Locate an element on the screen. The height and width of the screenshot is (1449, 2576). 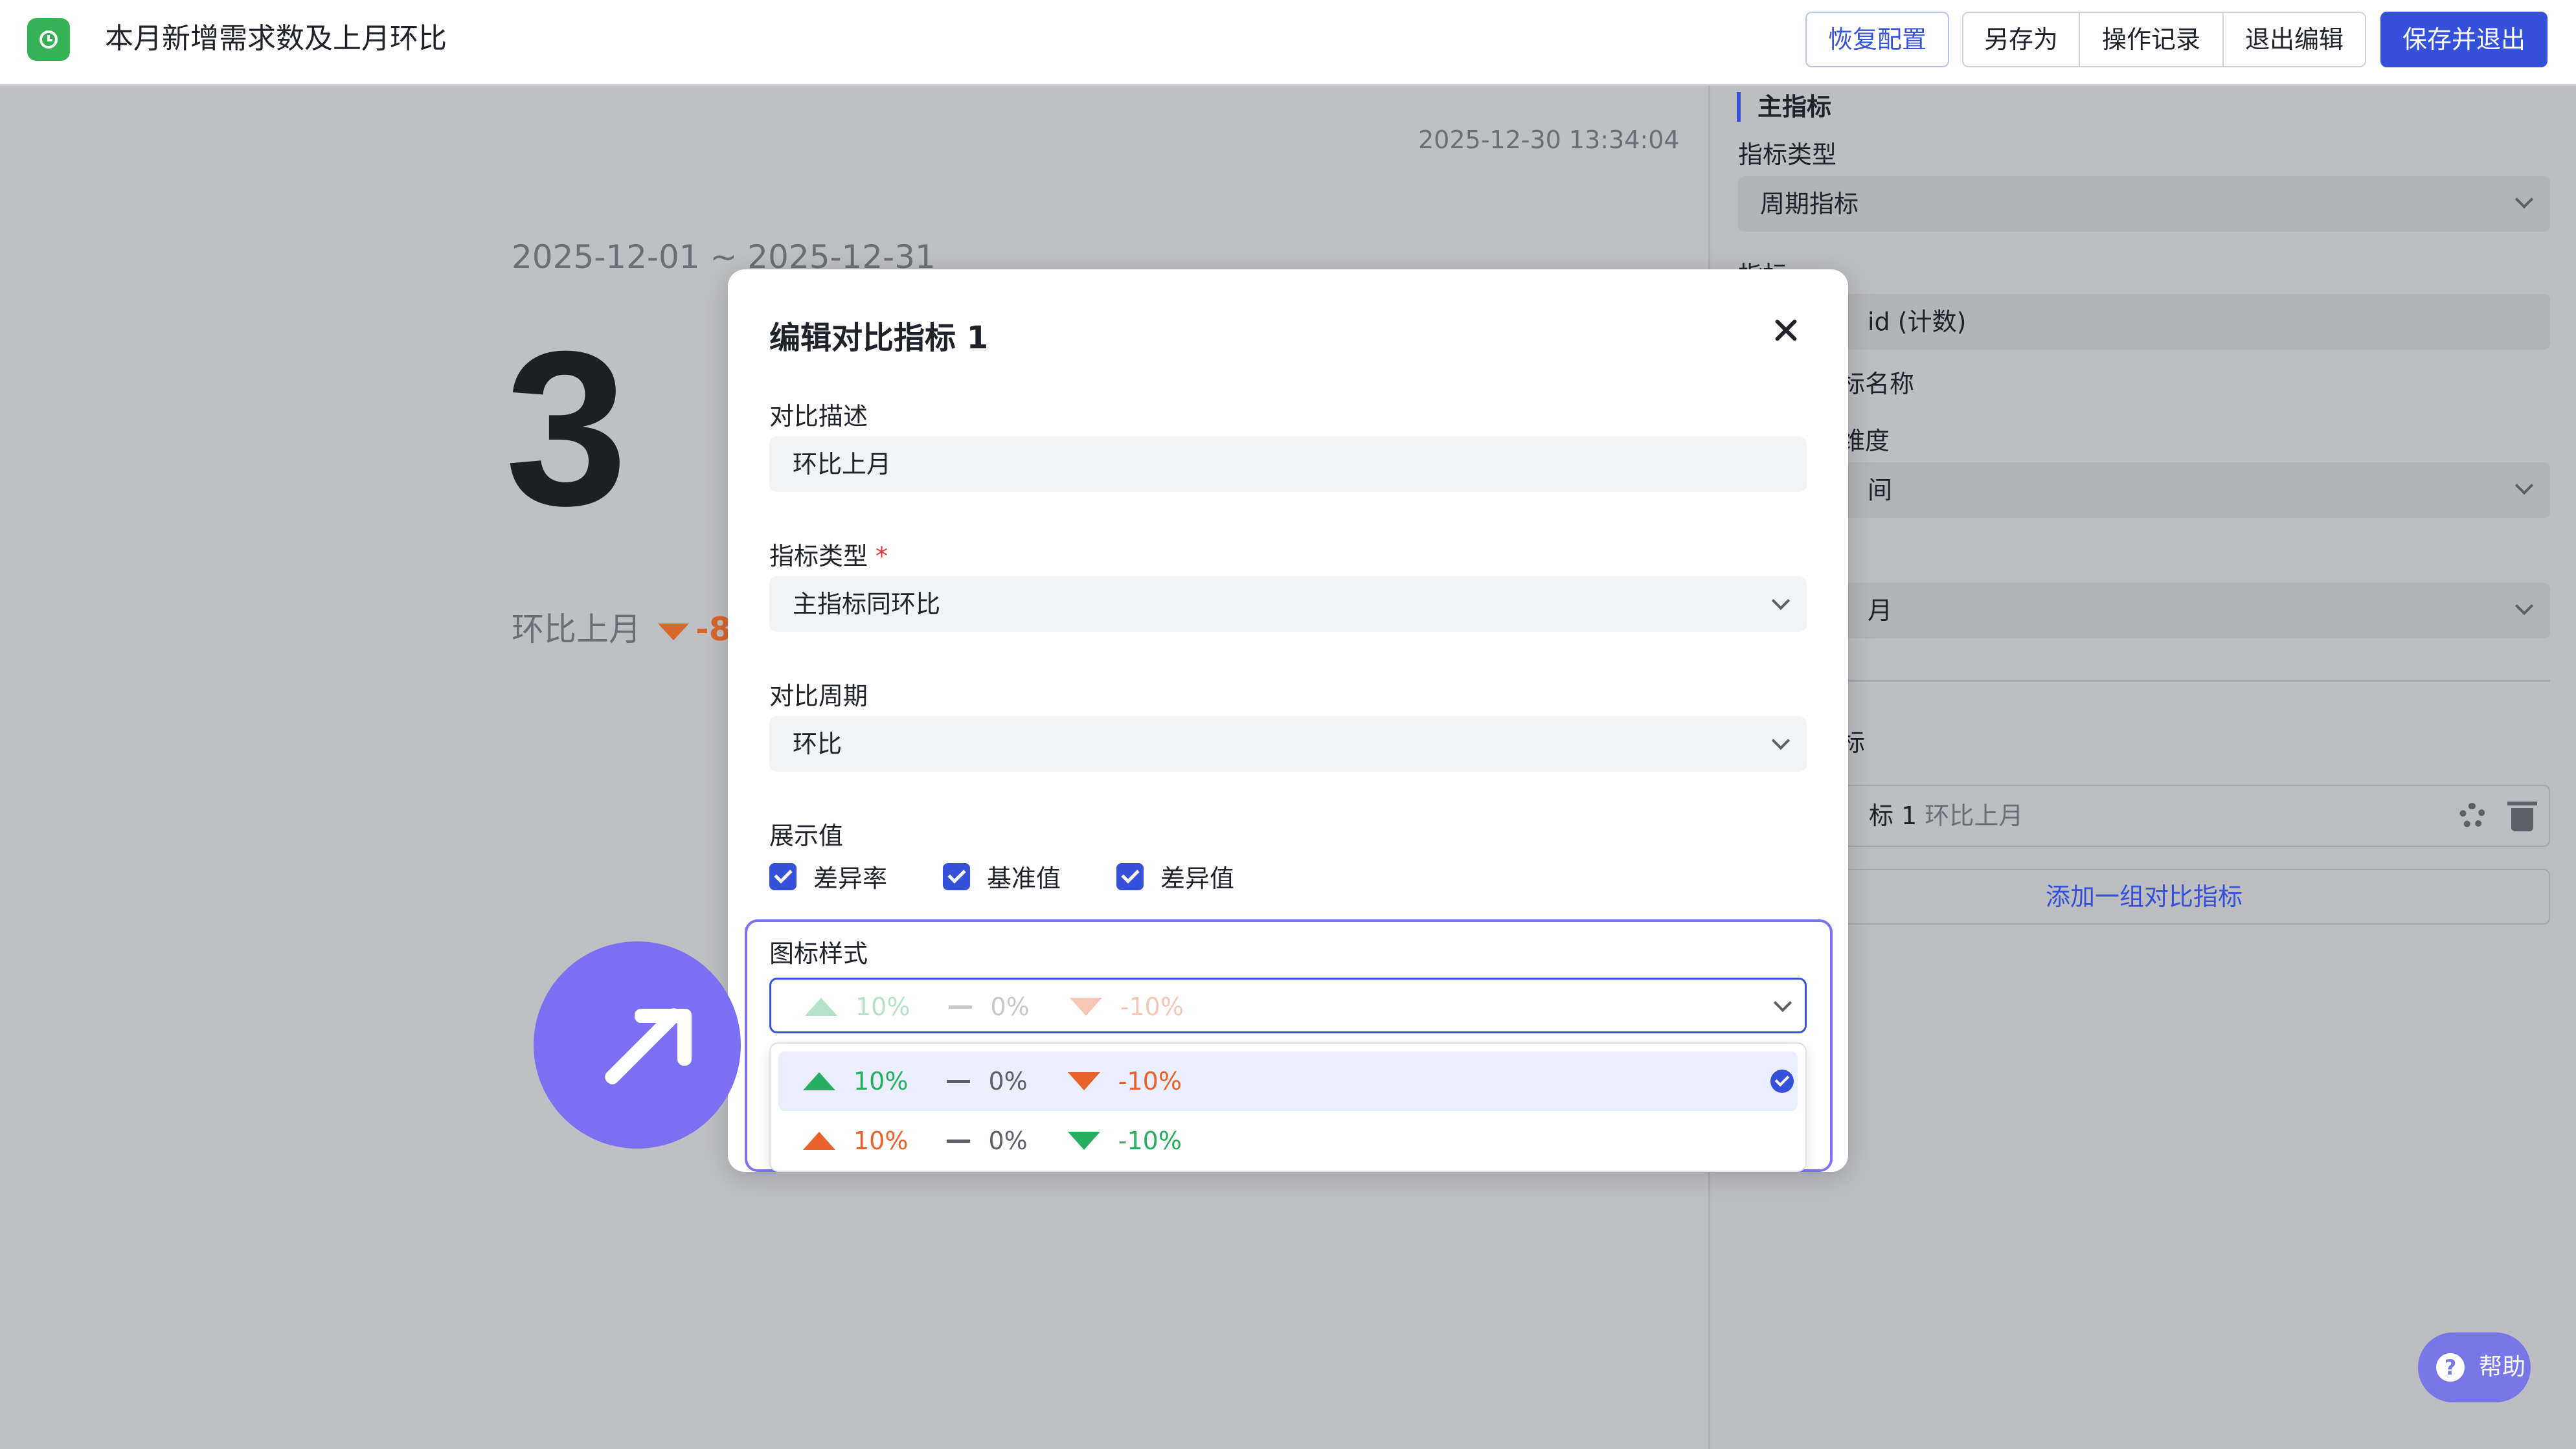
compare-label: 环比上月 is located at coordinates (576, 629).